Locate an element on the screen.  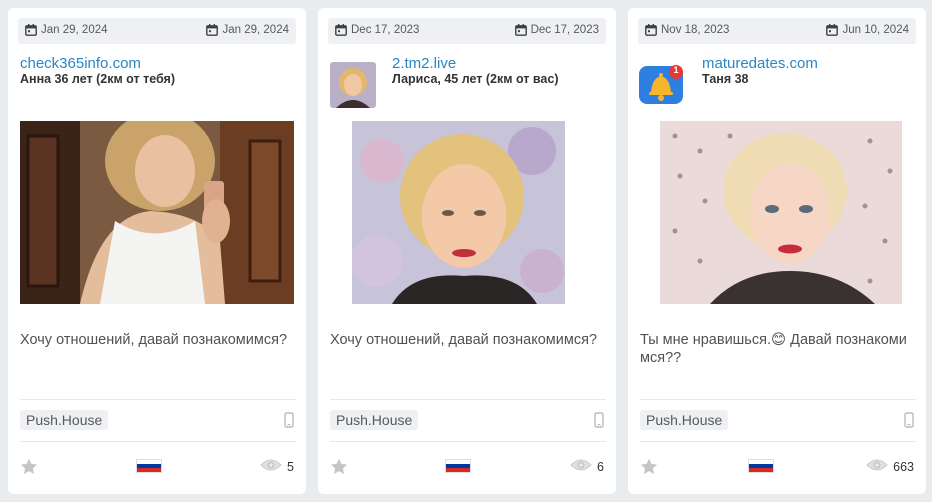
last-seen-date: Dec 17, 2023 is located at coordinates (556, 30).